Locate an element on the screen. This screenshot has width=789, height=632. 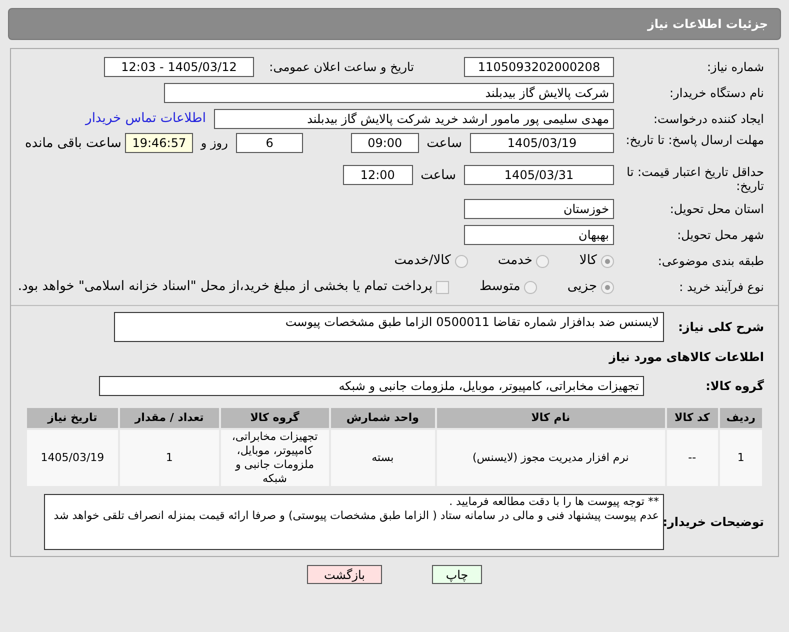
field-label: نام دستگاه خریدار: is located at coordinates (716, 93).